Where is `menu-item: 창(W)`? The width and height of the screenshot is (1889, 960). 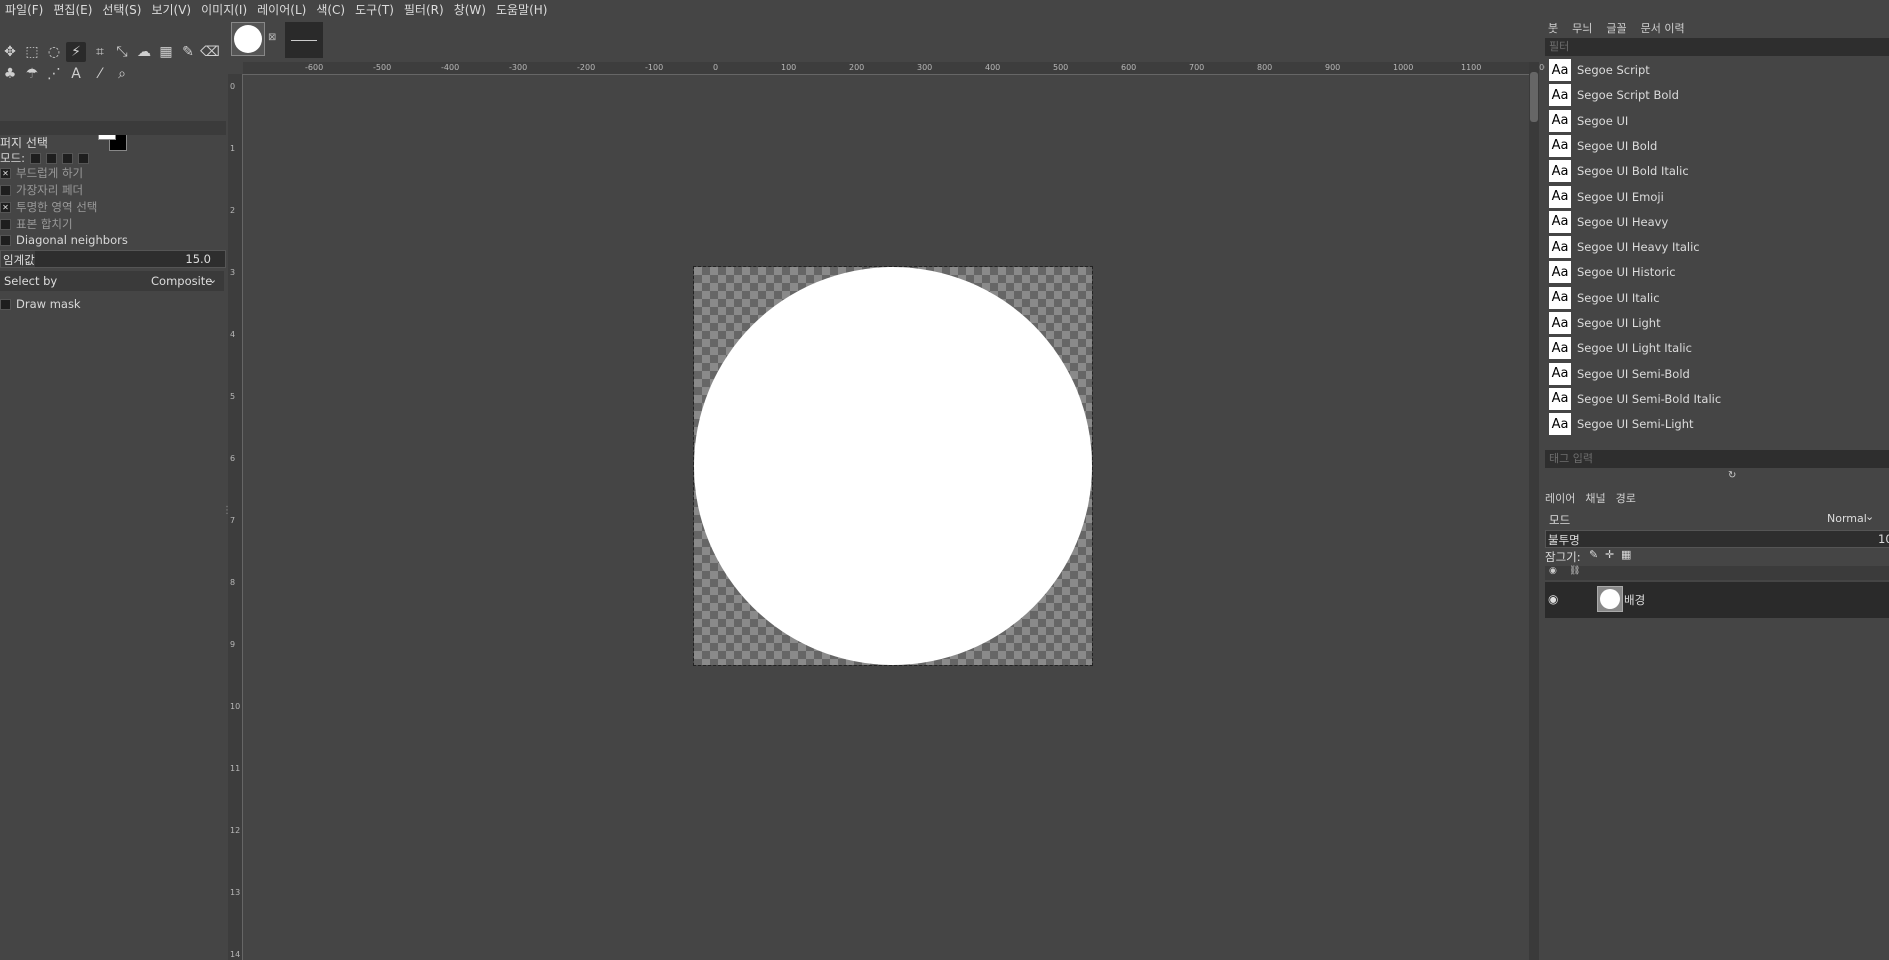
menu-item: 창(W) is located at coordinates (470, 9).